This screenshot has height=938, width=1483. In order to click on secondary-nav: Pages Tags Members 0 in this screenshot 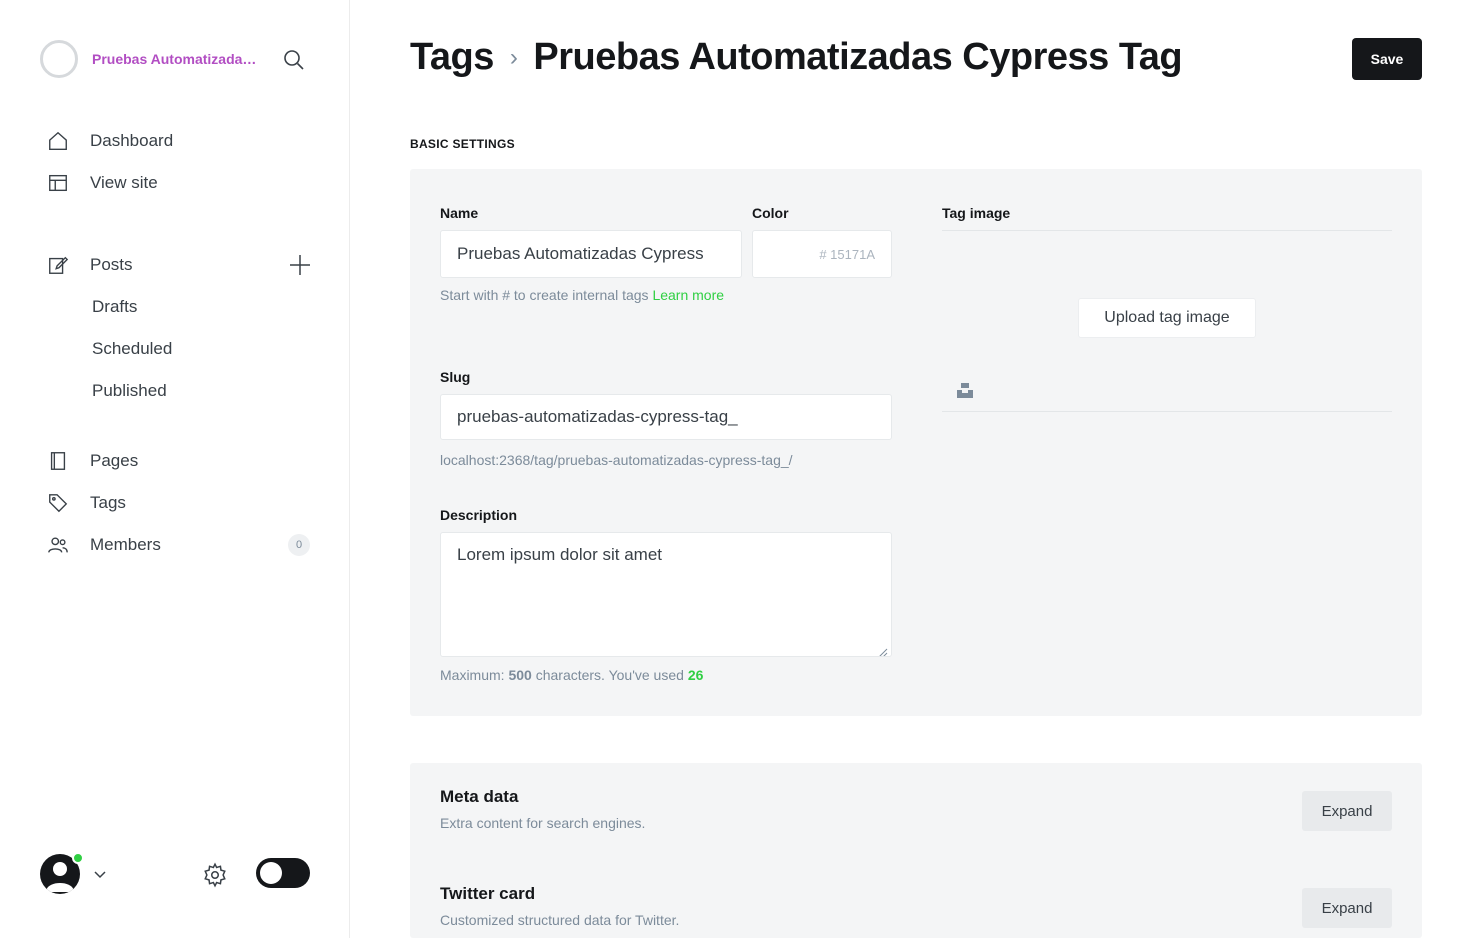, I will do `click(181, 503)`.